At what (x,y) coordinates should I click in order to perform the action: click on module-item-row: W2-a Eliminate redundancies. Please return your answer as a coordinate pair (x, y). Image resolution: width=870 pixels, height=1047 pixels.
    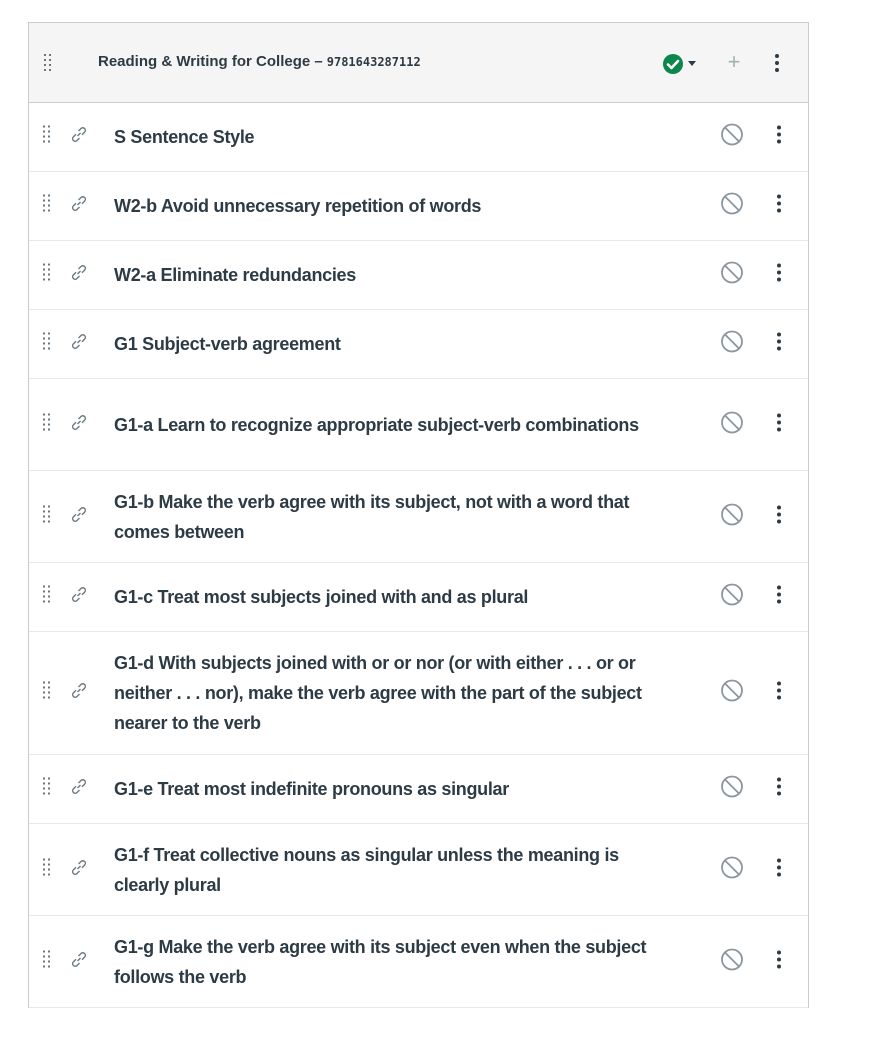
    Looking at the image, I should click on (418, 275).